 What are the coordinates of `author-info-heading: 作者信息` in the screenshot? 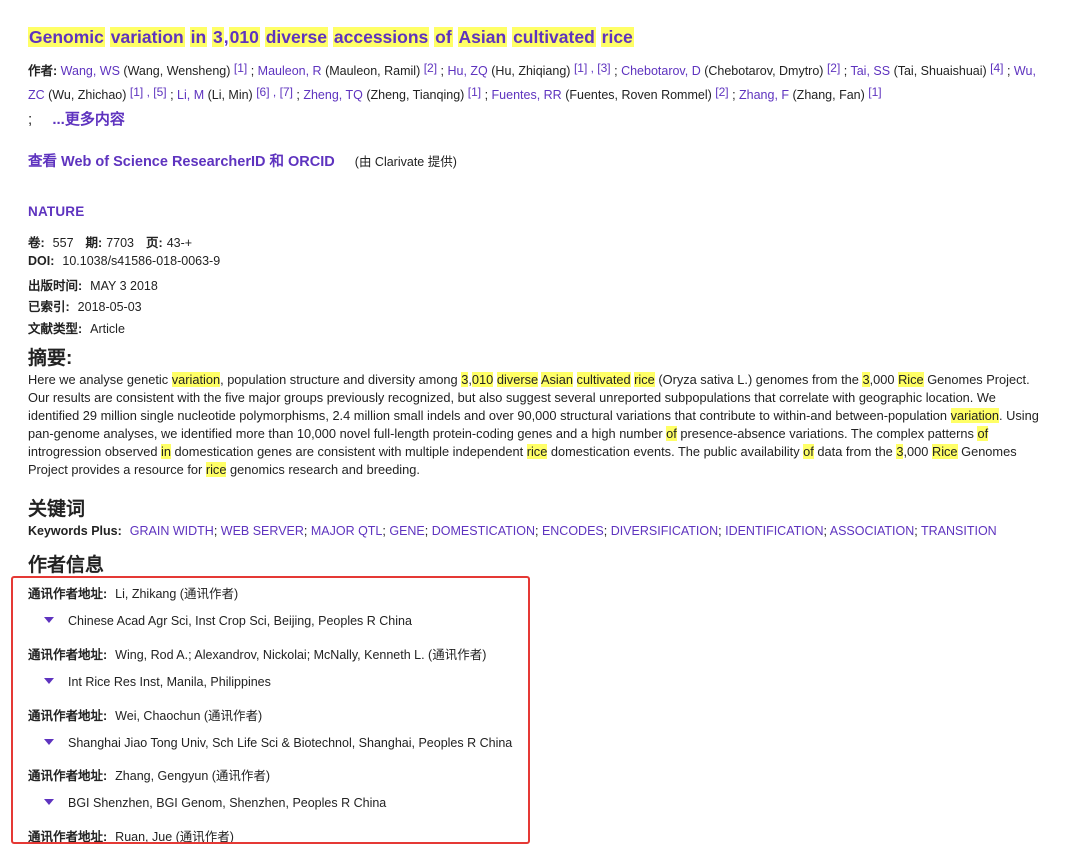 It's located at (66, 565).